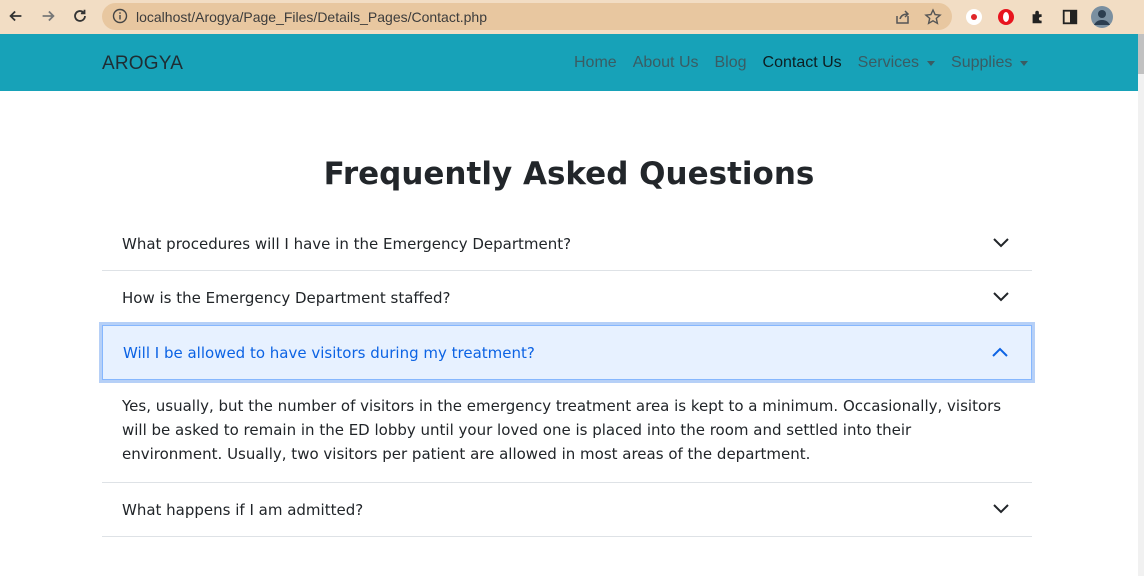 This screenshot has width=1144, height=576. Describe the element at coordinates (1141, 305) in the screenshot. I see `page-scrollbar` at that location.